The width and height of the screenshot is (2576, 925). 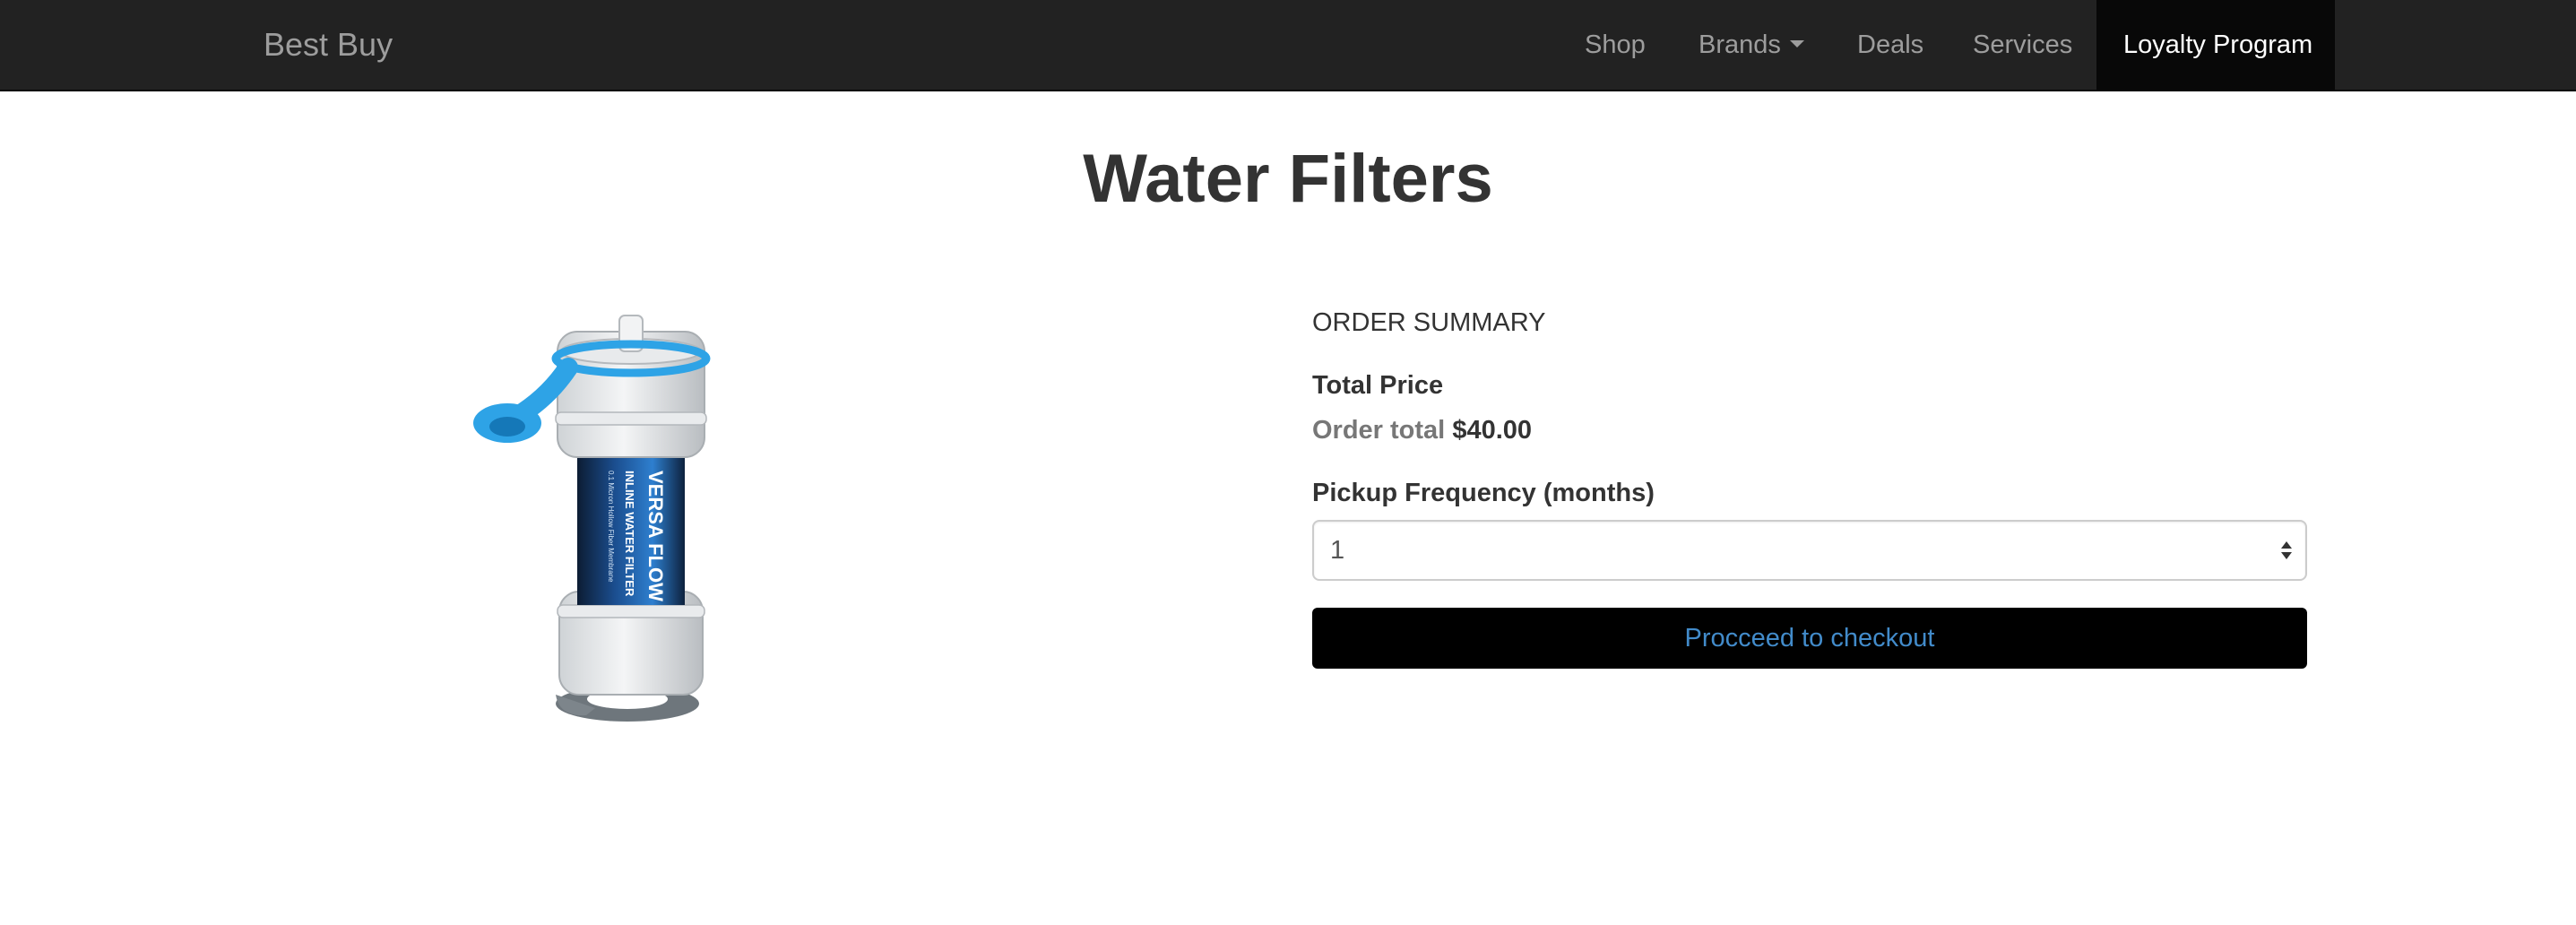 I want to click on pickup-frequency-value: 1, so click(x=1337, y=550).